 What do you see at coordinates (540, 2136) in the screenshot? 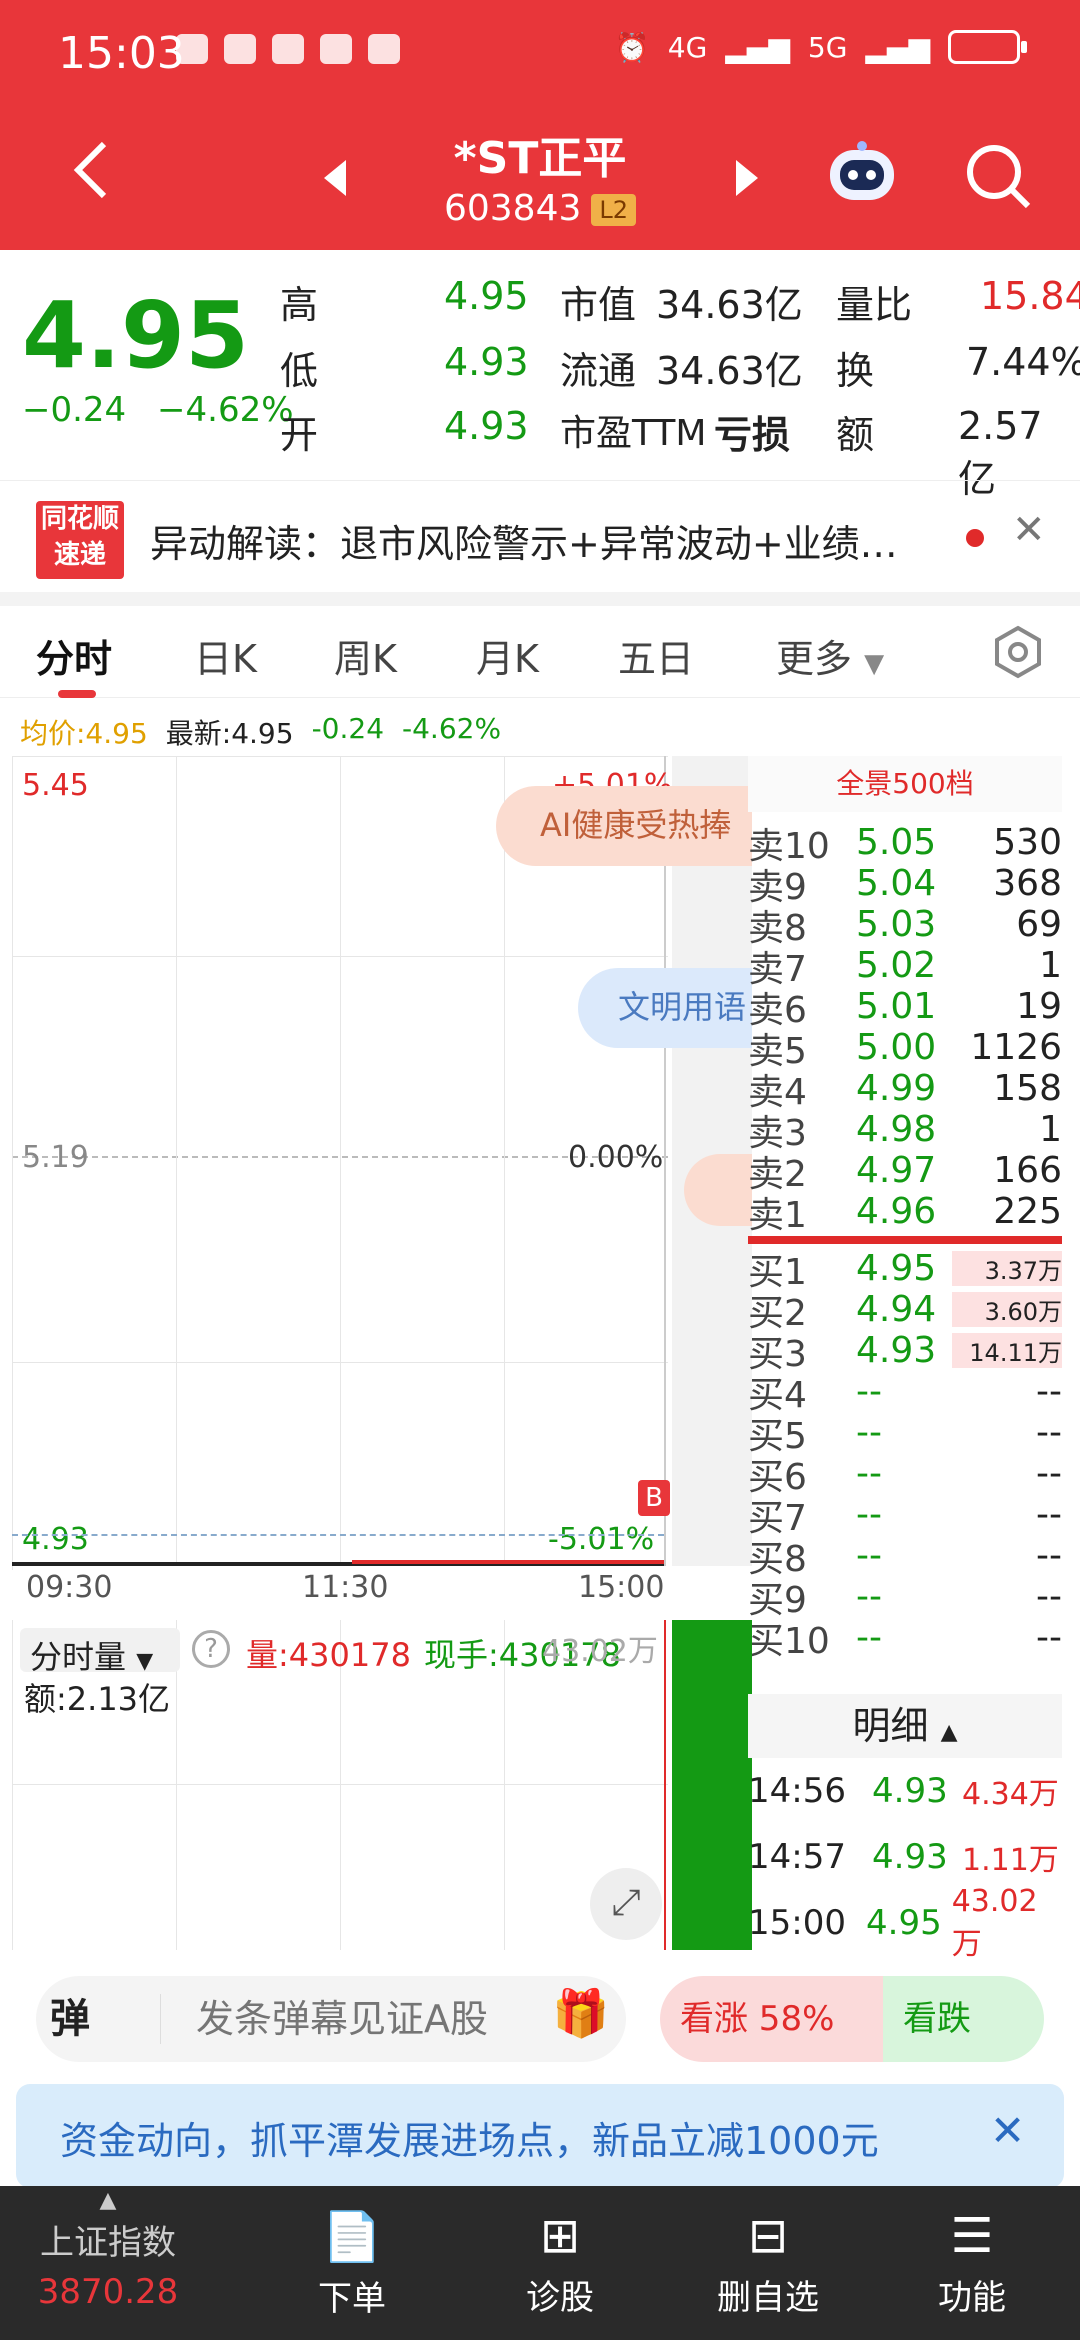
I see `ad-banner: 资金动向，抓平潭发展进场点，新品立减1000元 ✕` at bounding box center [540, 2136].